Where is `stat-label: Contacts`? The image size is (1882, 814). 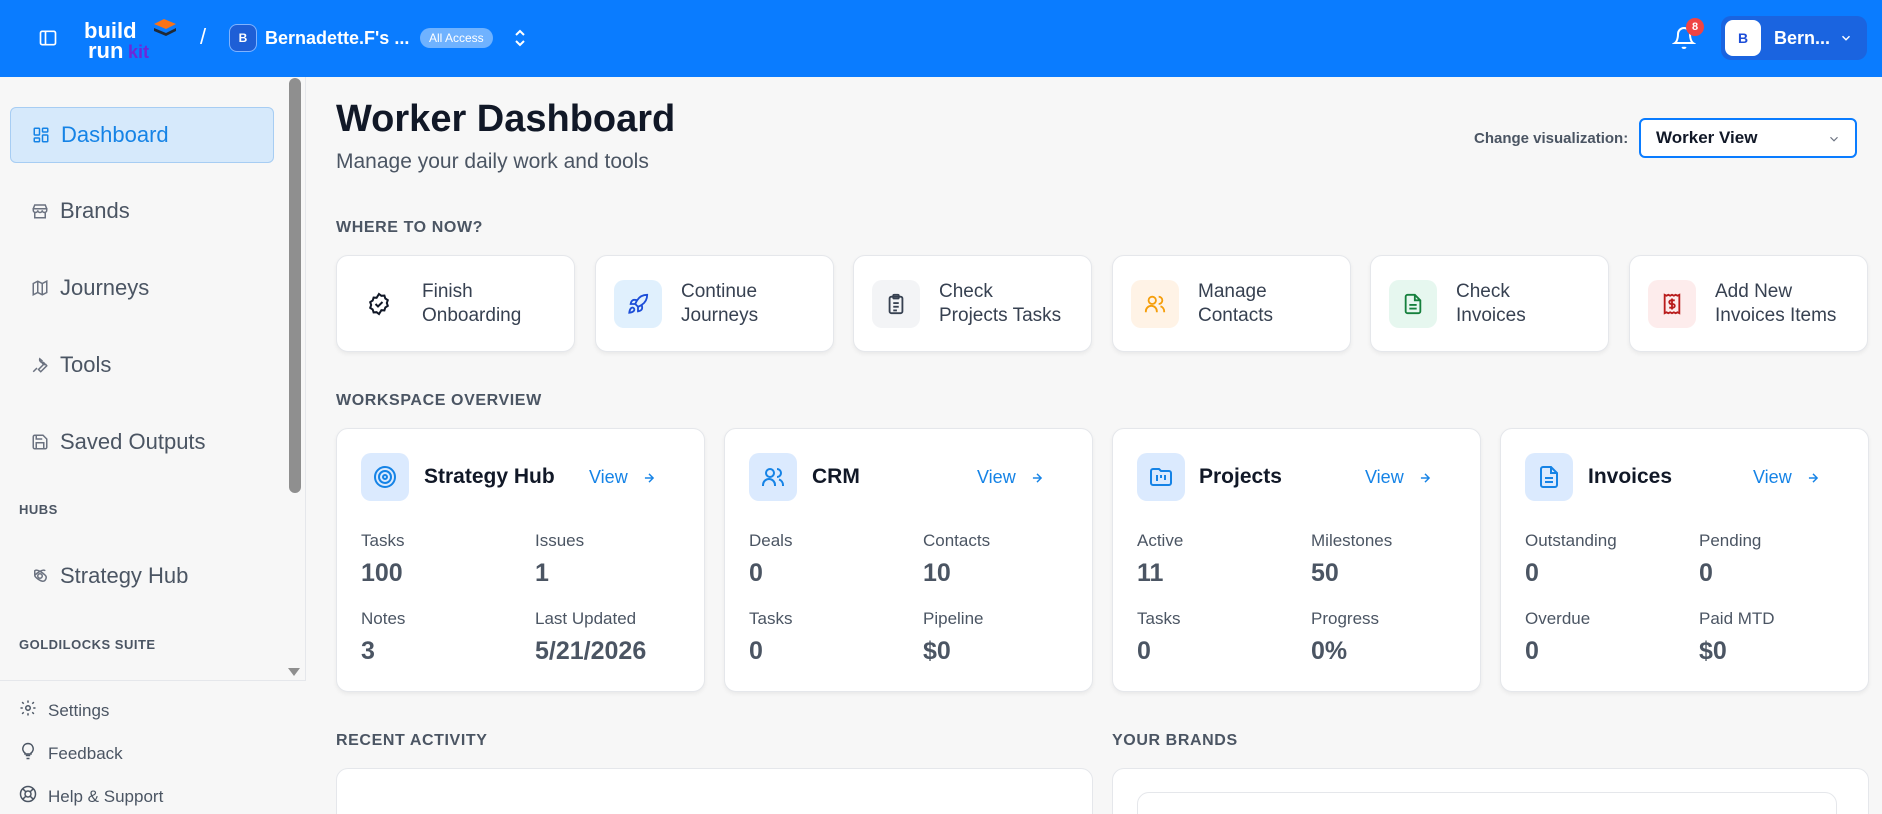
stat-label: Contacts is located at coordinates (957, 540).